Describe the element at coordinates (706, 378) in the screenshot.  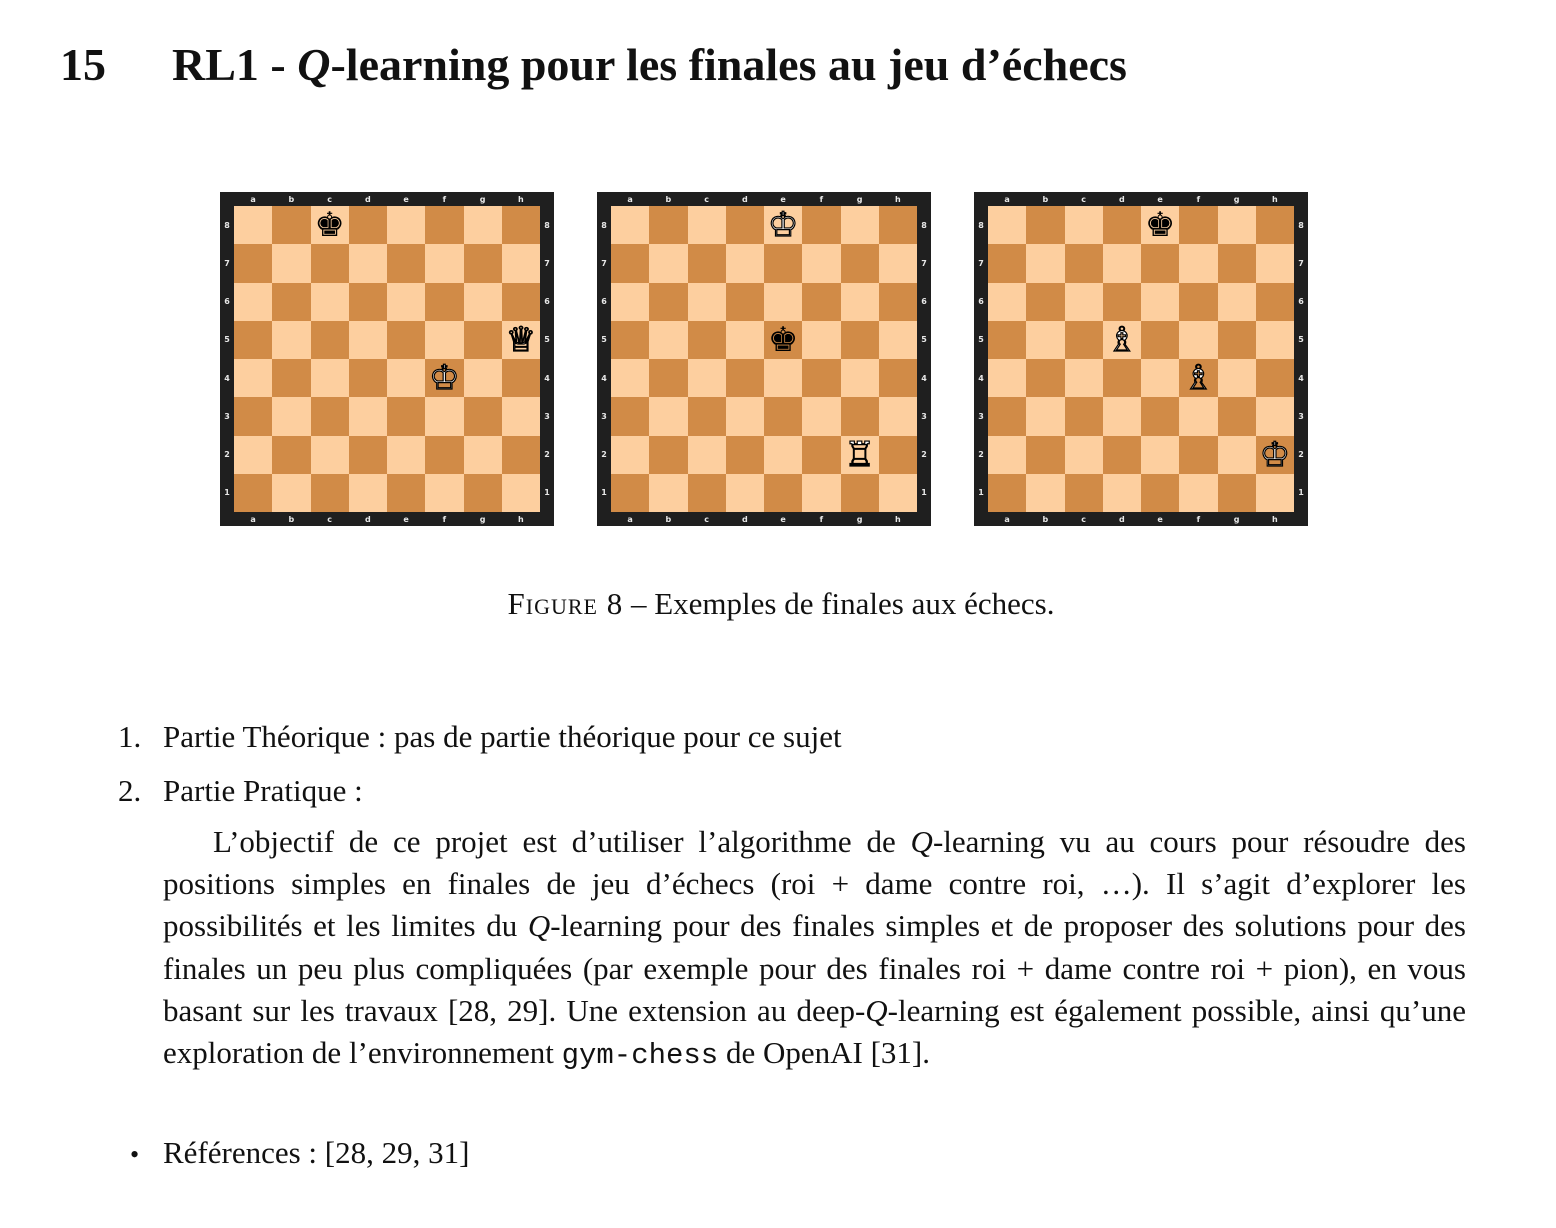
I see `square-c4` at that location.